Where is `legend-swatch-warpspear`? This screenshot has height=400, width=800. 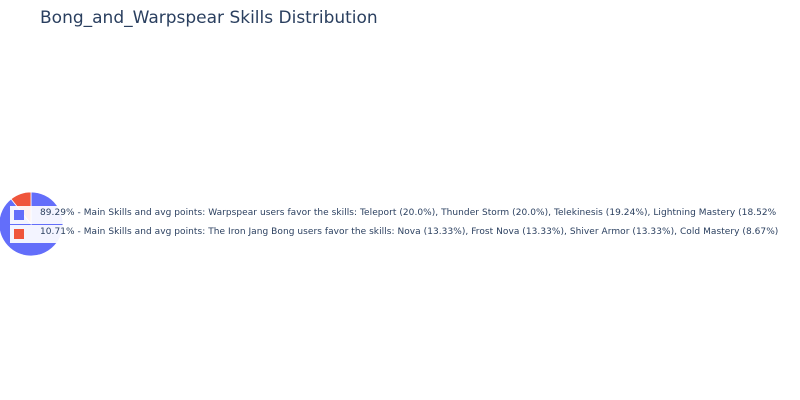 legend-swatch-warpspear is located at coordinates (19, 215).